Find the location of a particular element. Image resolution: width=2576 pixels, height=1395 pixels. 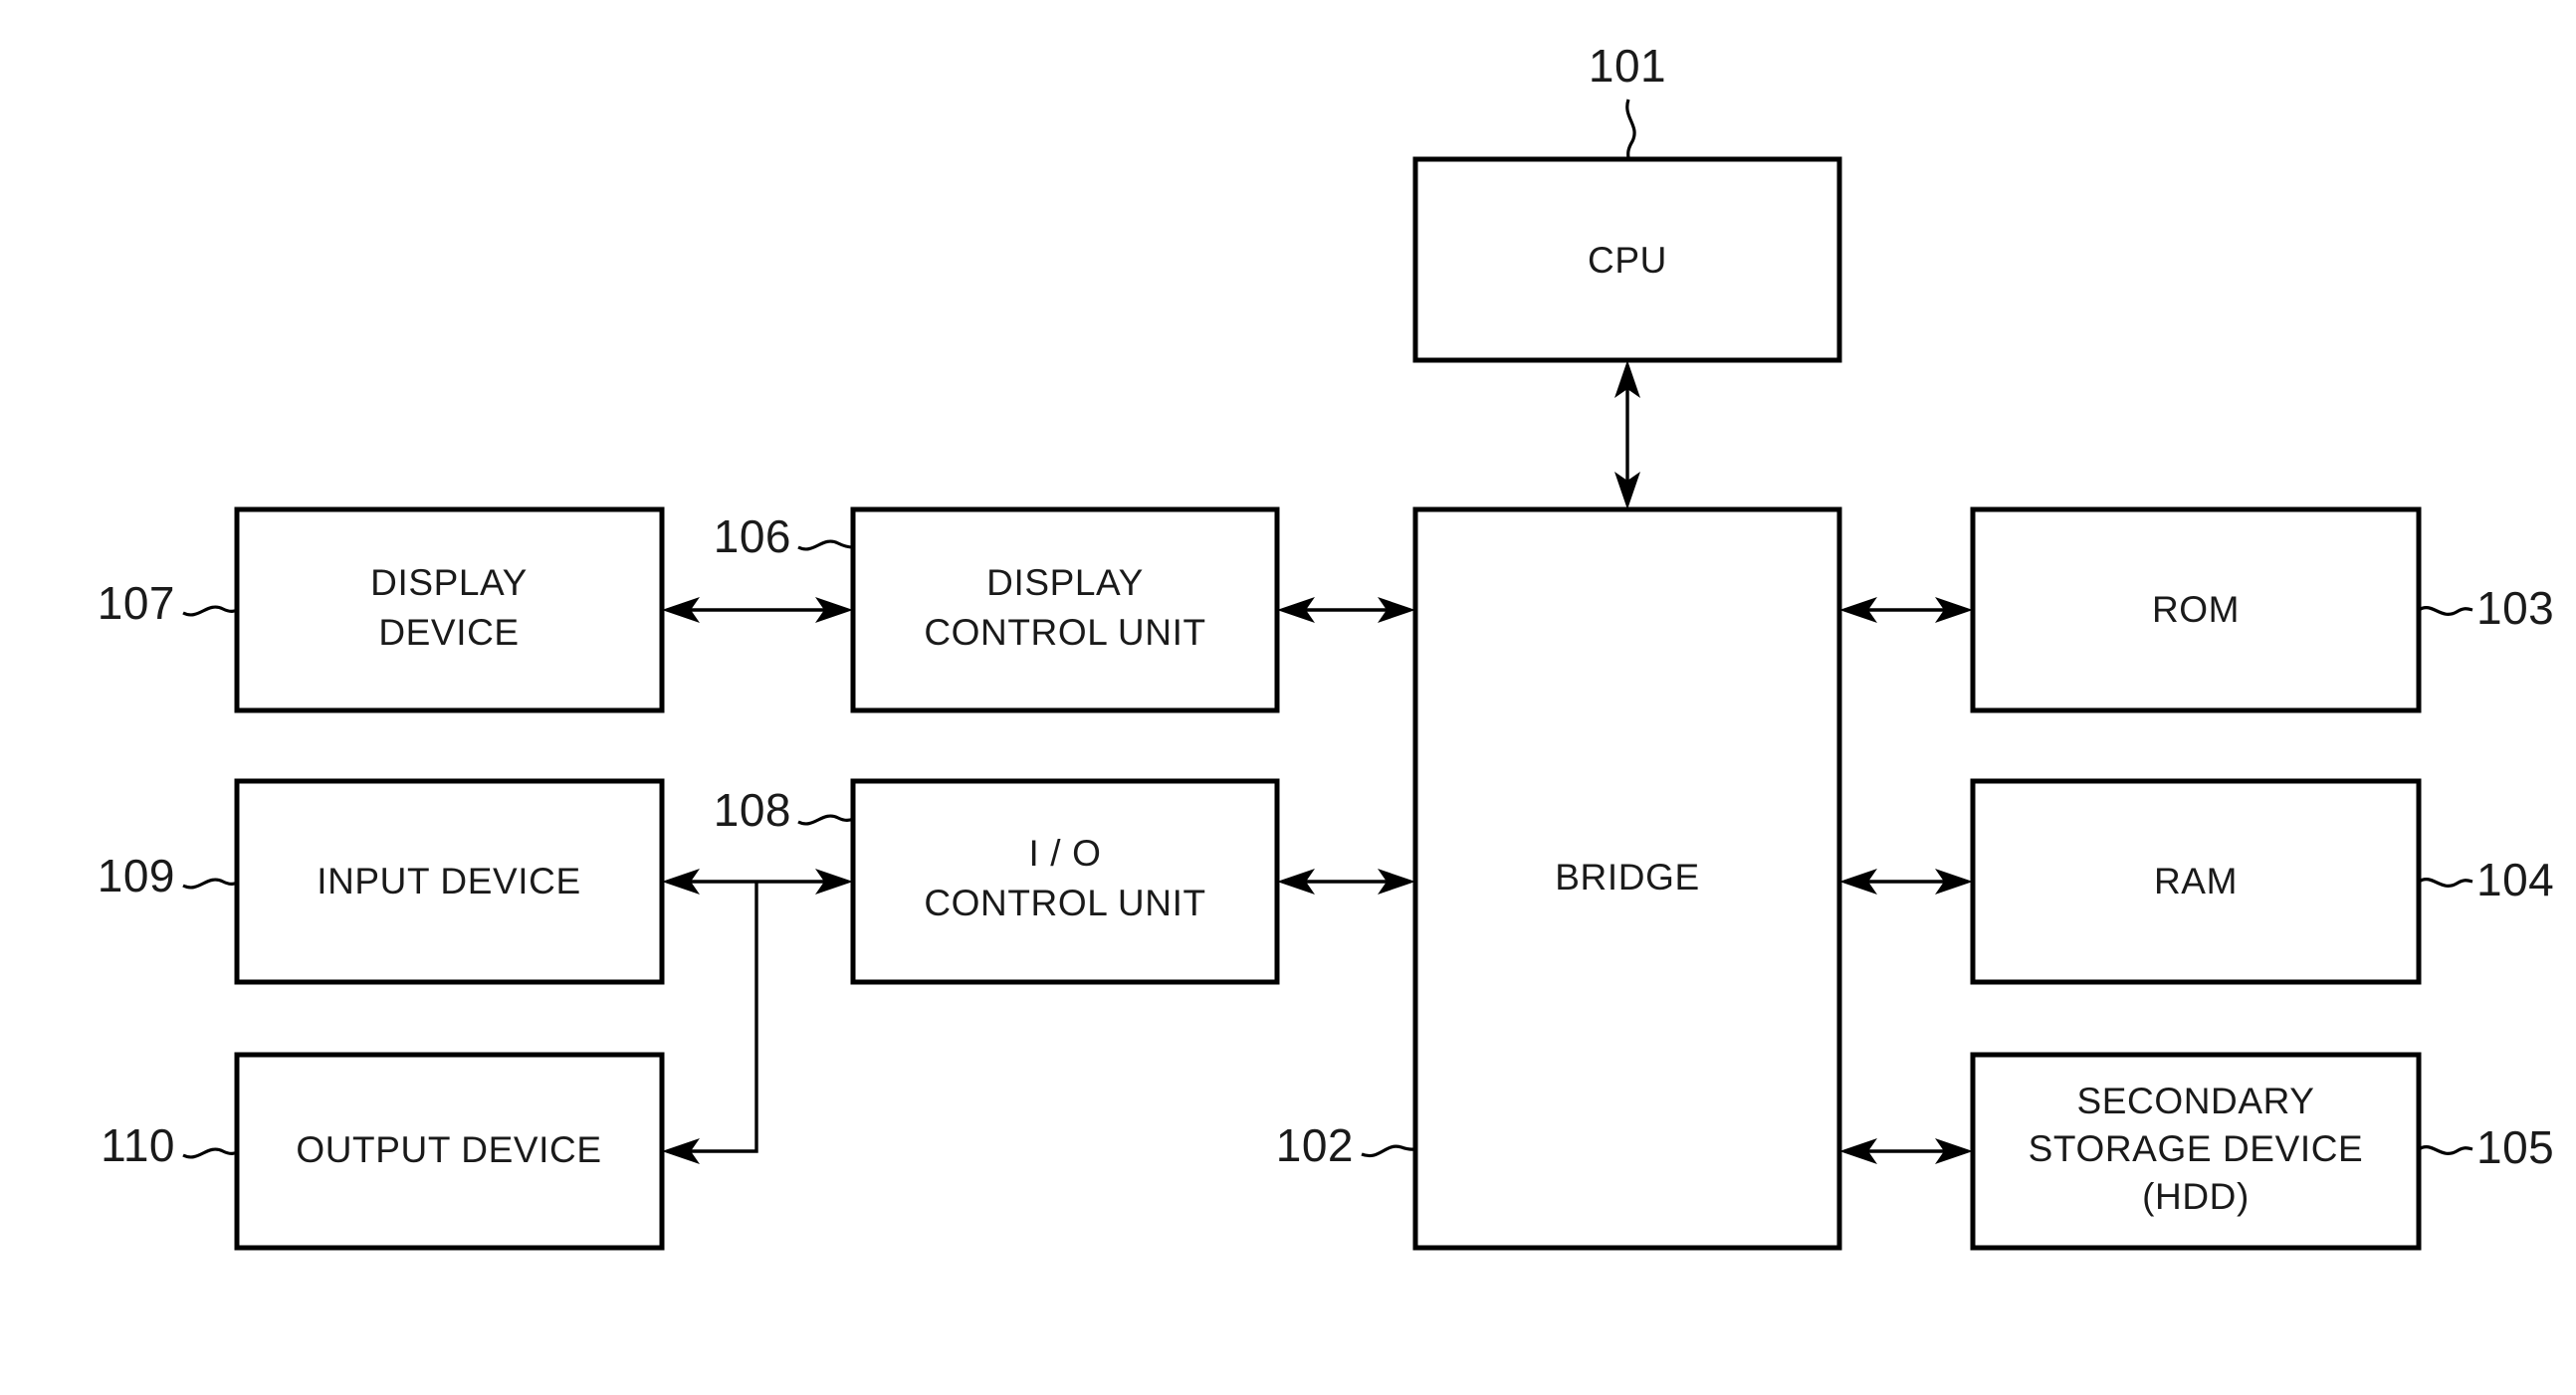

ref-number-108: 108 is located at coordinates (752, 810).